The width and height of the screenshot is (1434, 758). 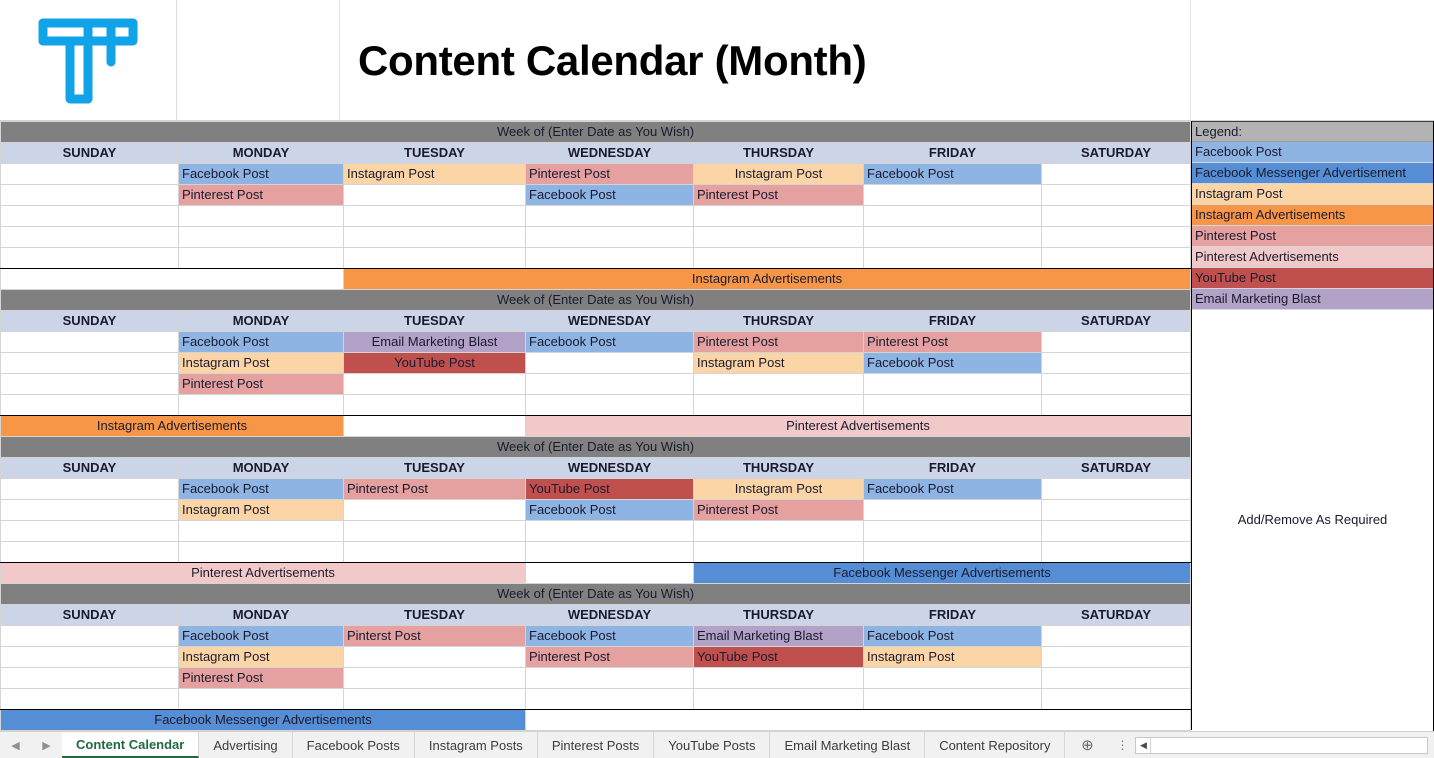 I want to click on legend-item: Pinterest Advertisements, so click(x=1312, y=257).